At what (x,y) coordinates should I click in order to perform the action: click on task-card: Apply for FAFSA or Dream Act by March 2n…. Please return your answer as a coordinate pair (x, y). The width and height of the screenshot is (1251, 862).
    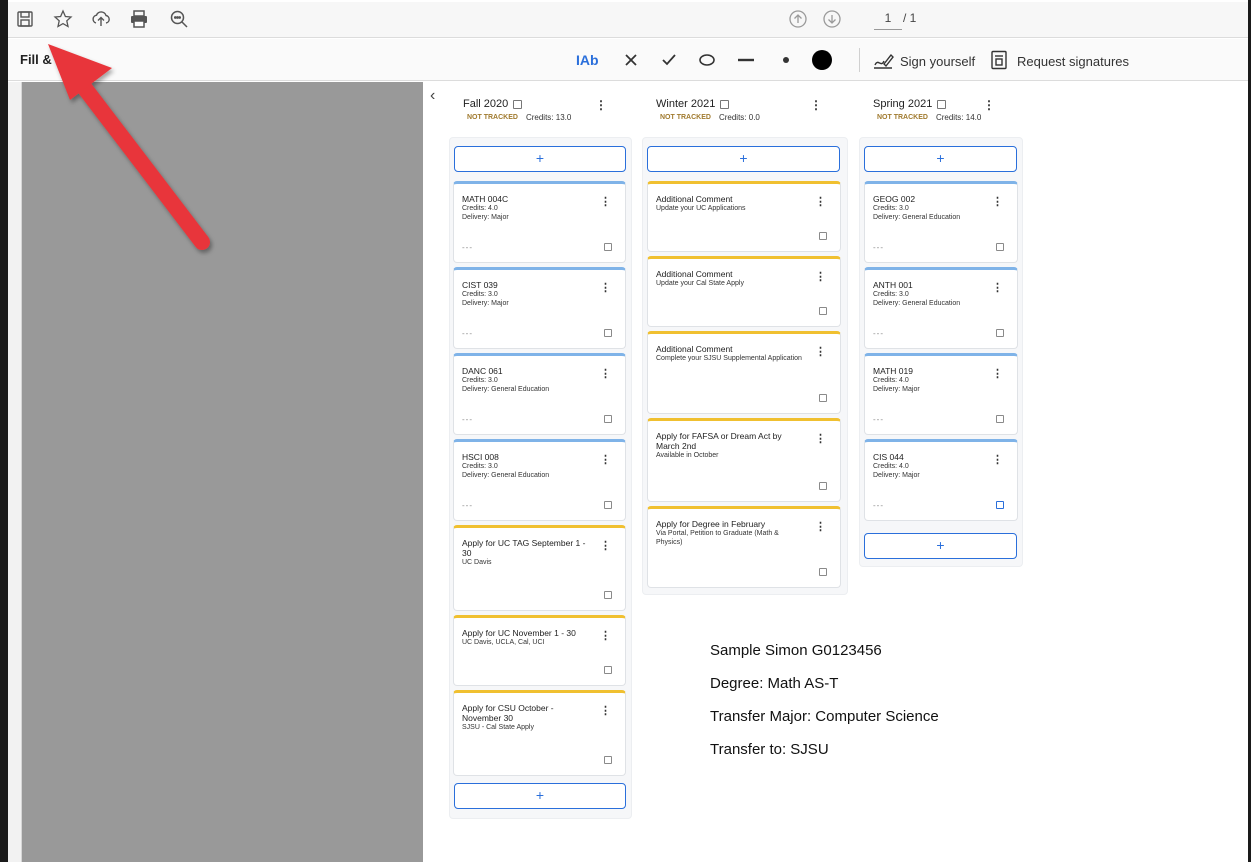
    Looking at the image, I should click on (744, 460).